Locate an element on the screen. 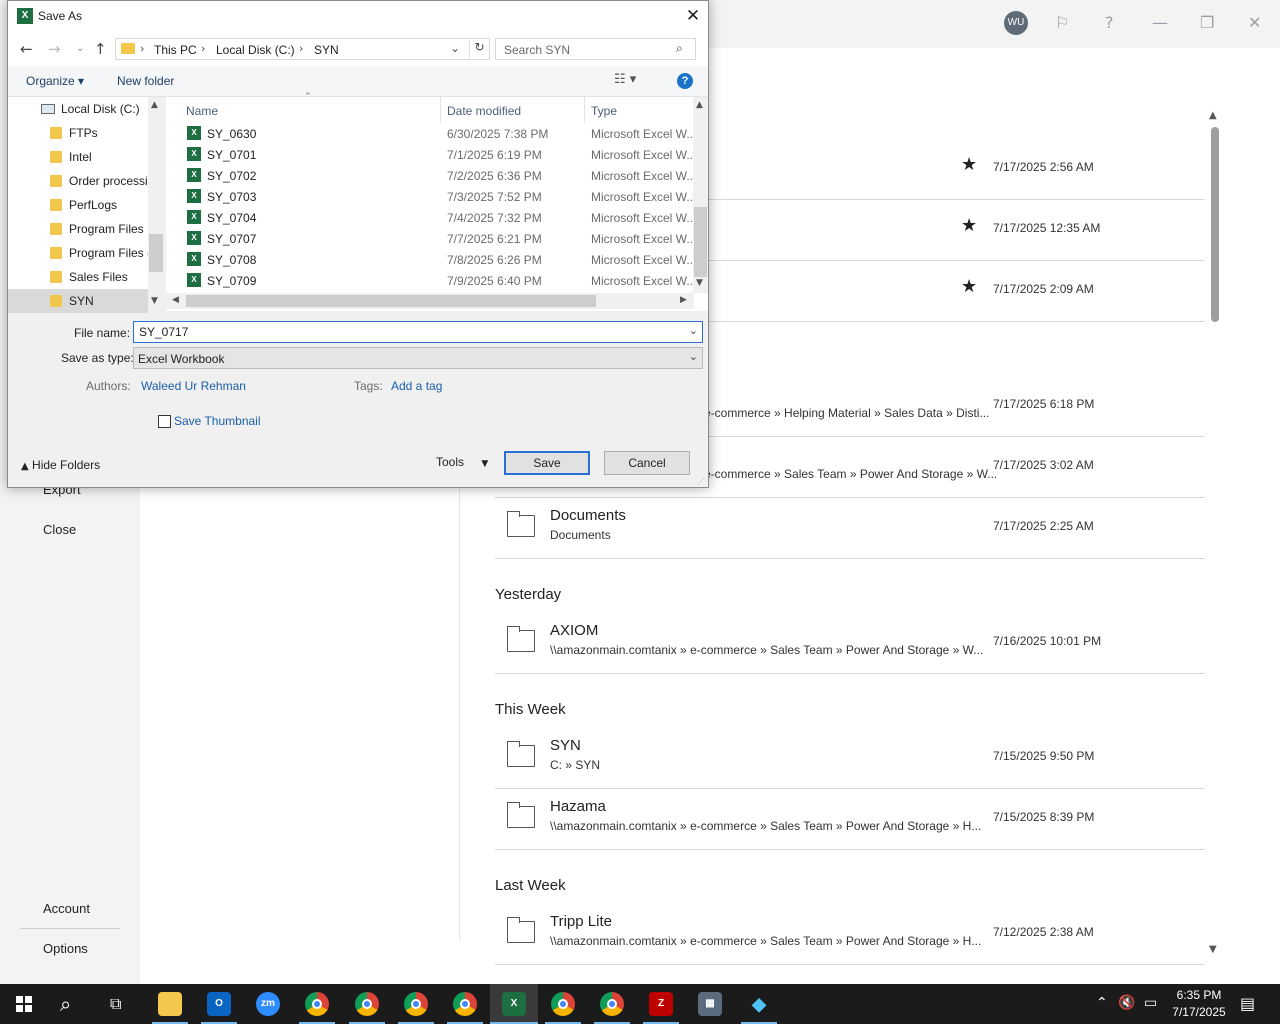 The image size is (1280, 1024). new-folder-button: New folder is located at coordinates (145, 81).